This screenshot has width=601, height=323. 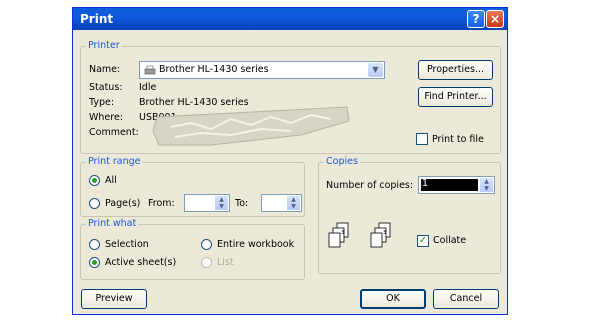 I want to click on collate-pages-icon: 3 3, so click(x=359, y=235).